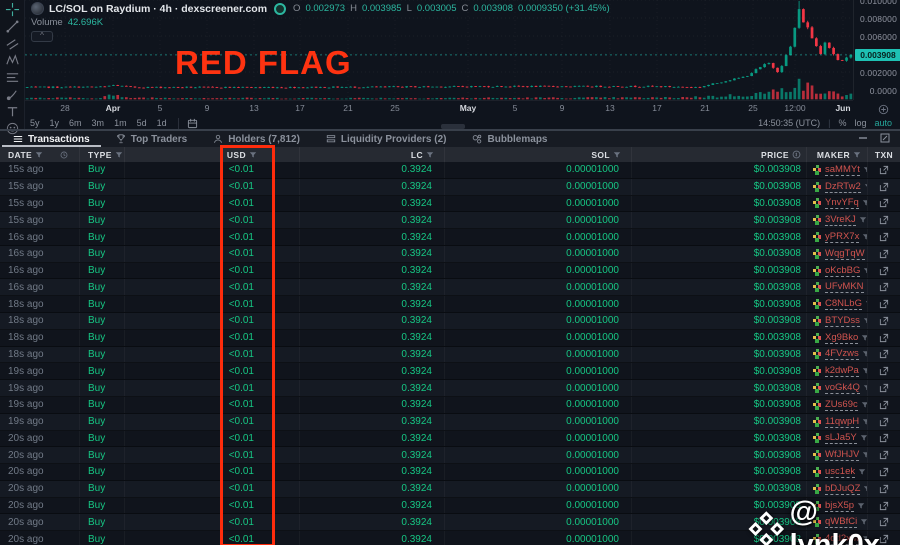 The width and height of the screenshot is (900, 545). I want to click on trendline-tool-icon, so click(12, 26).